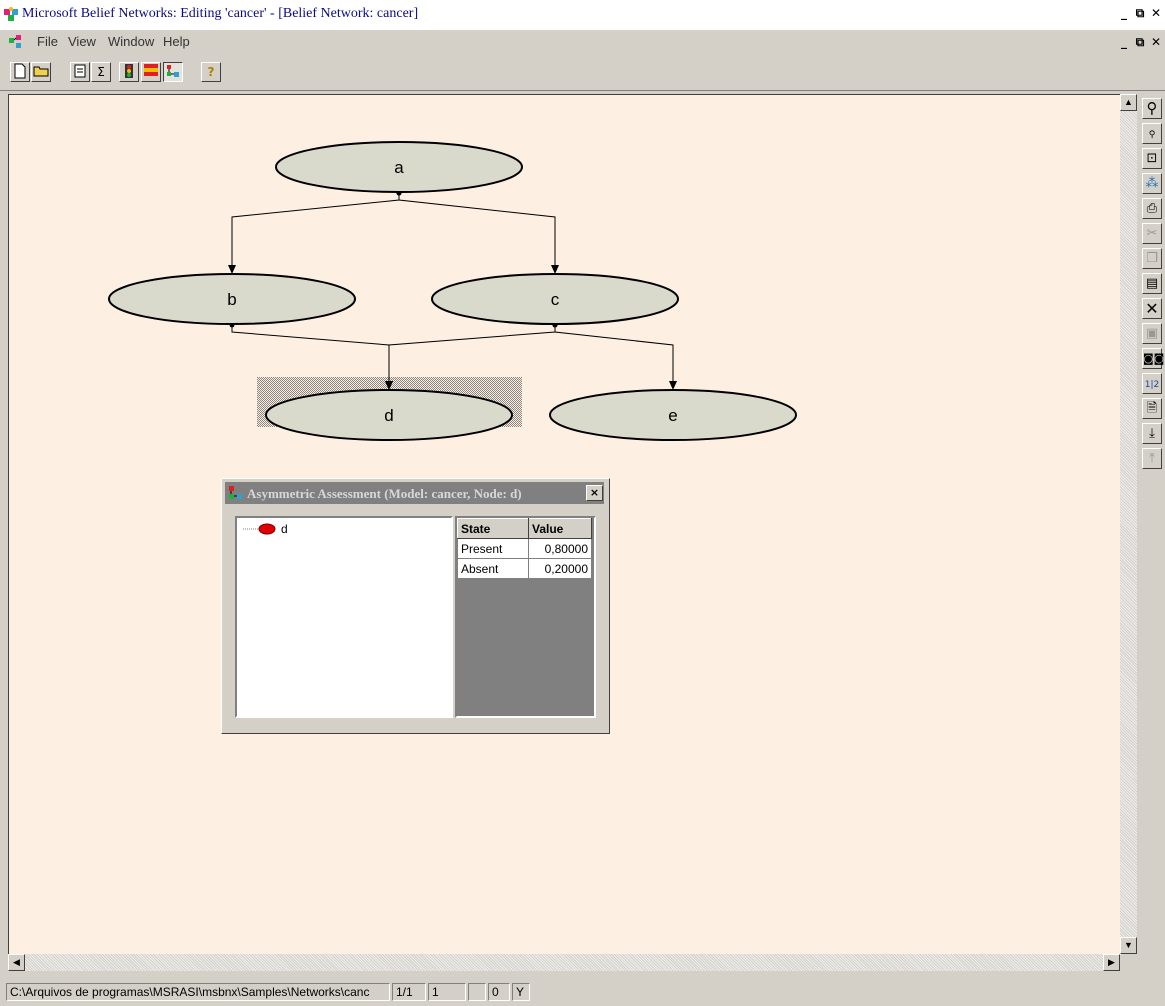 The height and width of the screenshot is (1006, 1165). I want to click on binoculars-icon: ◙◙, so click(1154, 358).